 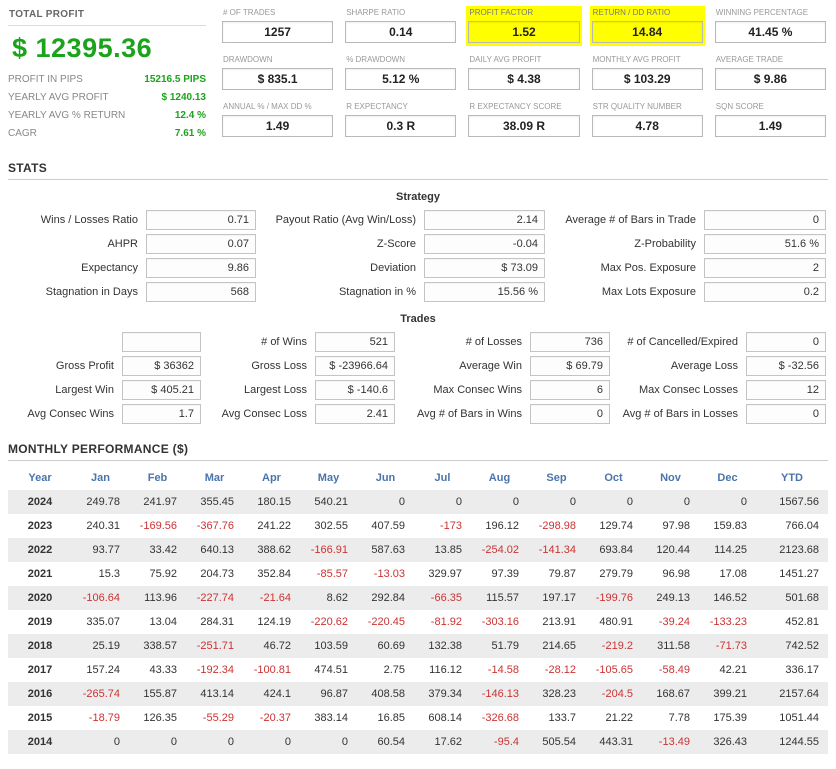 I want to click on monthly-year-cell: 2022, so click(x=40, y=550).